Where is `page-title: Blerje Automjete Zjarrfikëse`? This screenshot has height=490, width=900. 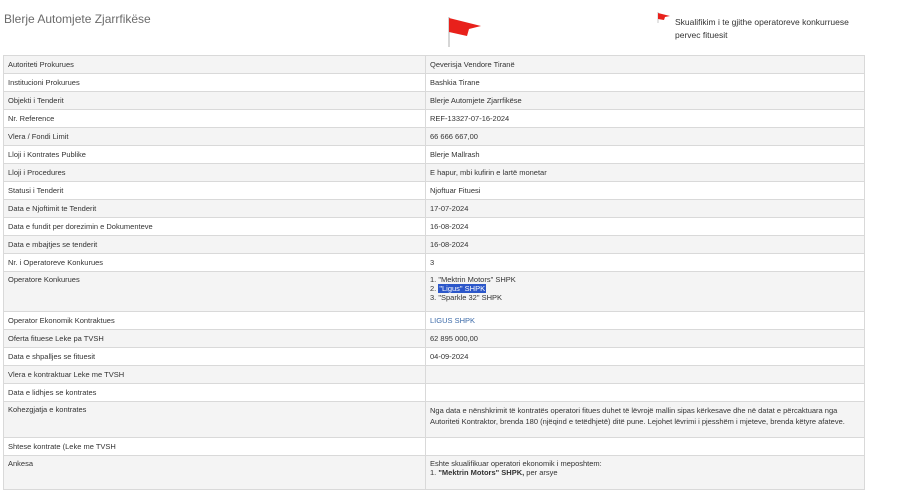 page-title: Blerje Automjete Zjarrfikëse is located at coordinates (77, 19).